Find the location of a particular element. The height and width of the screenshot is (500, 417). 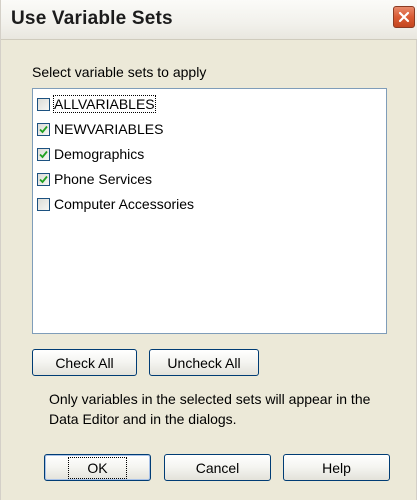

list-item-label: ALLVARIABLES is located at coordinates (104, 104).